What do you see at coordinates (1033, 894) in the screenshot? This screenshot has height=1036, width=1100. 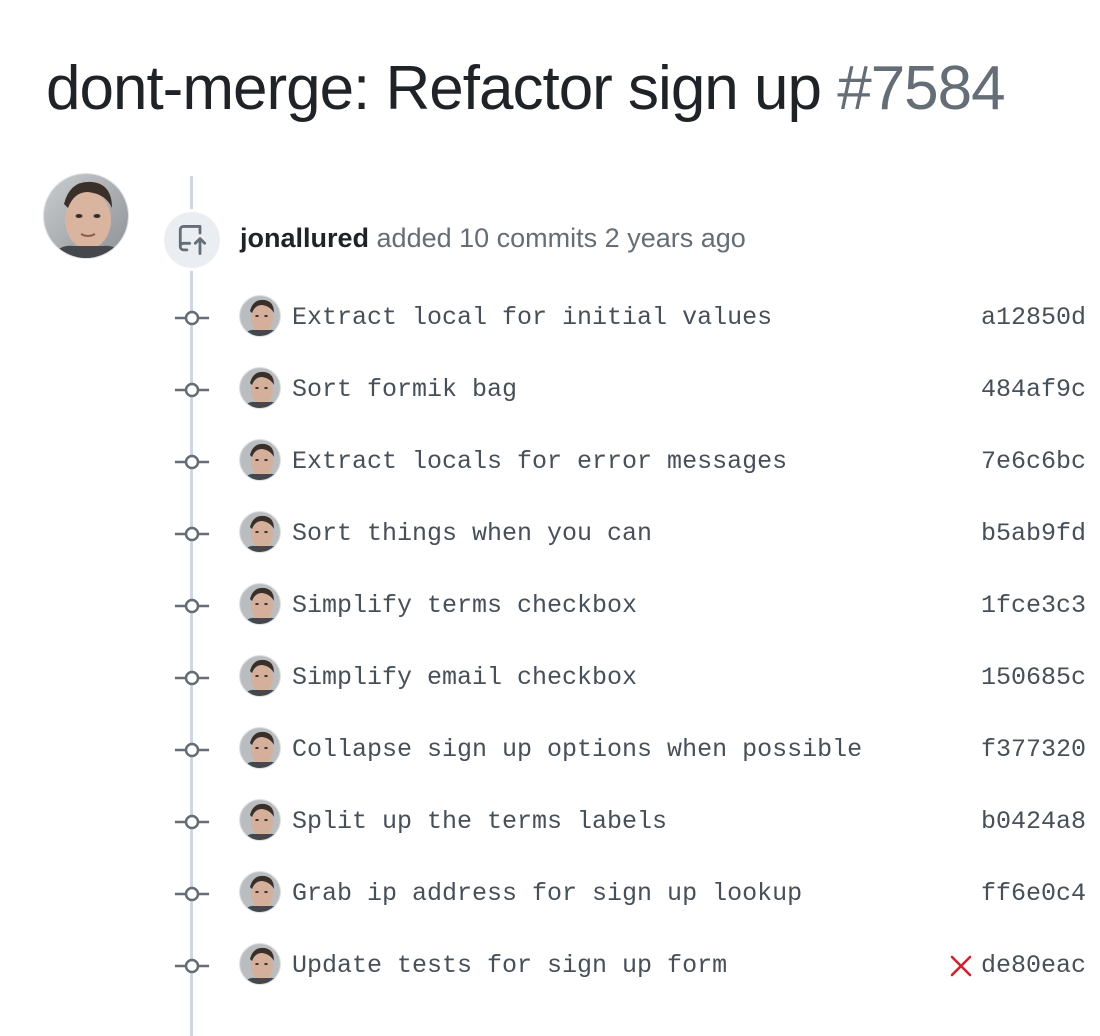 I see `commit-sha-link: ff6e0c4` at bounding box center [1033, 894].